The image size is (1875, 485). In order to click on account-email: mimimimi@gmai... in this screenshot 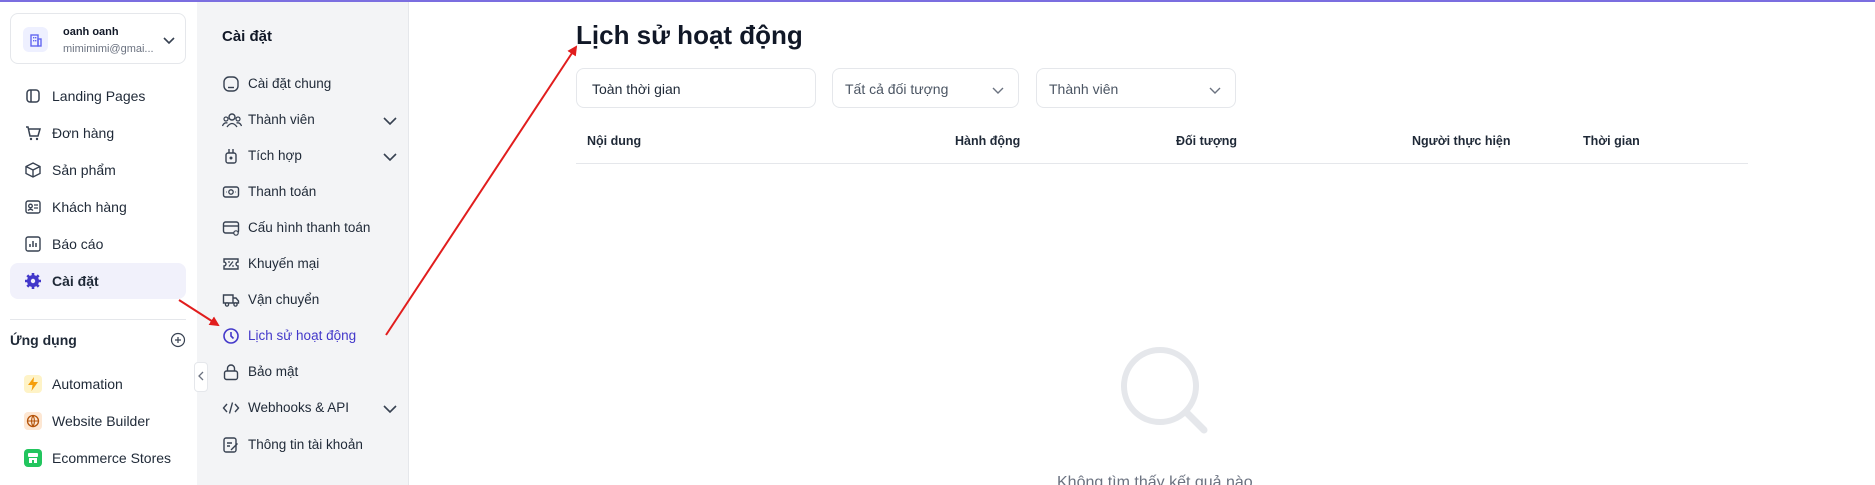, I will do `click(108, 49)`.